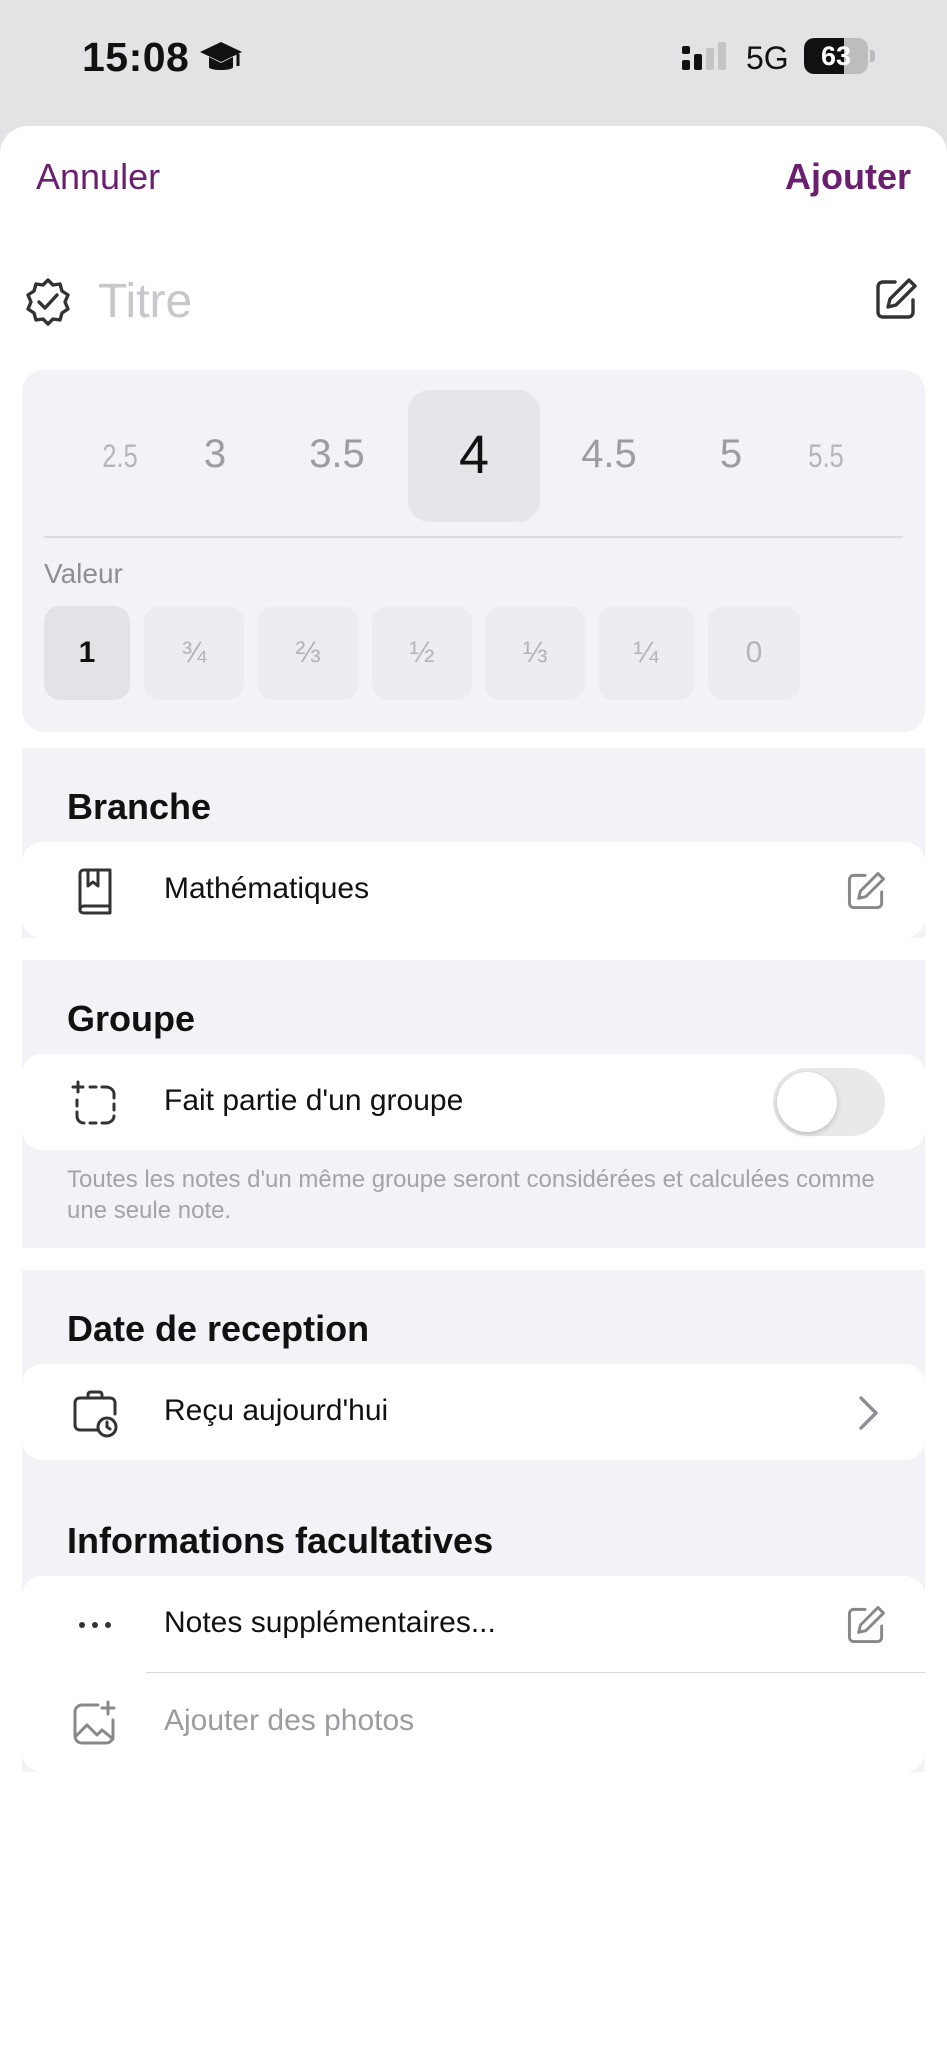  Describe the element at coordinates (139, 806) in the screenshot. I see `section-title: Branche` at that location.